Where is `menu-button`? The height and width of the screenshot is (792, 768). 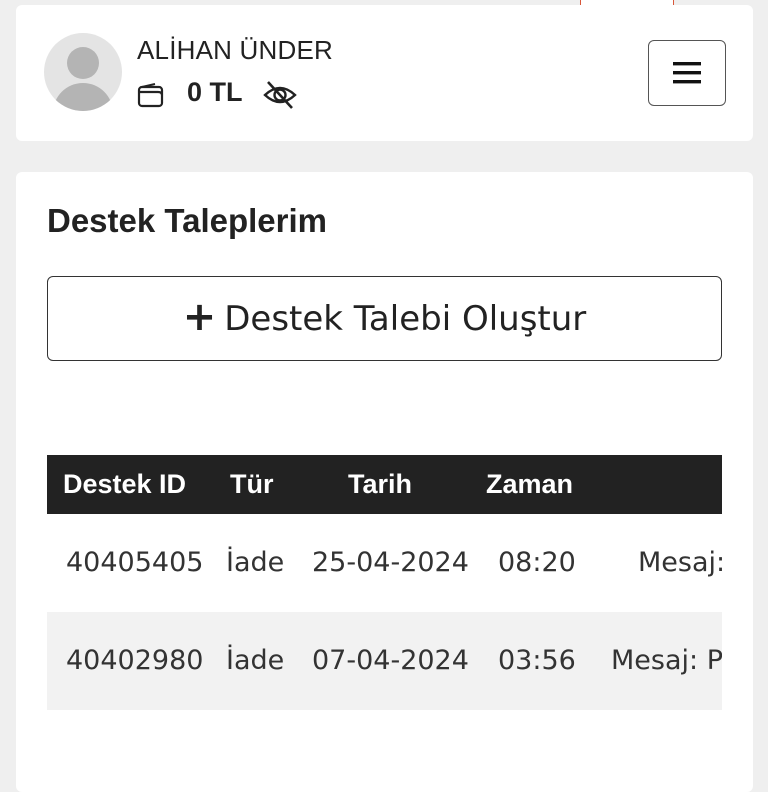
menu-button is located at coordinates (687, 73).